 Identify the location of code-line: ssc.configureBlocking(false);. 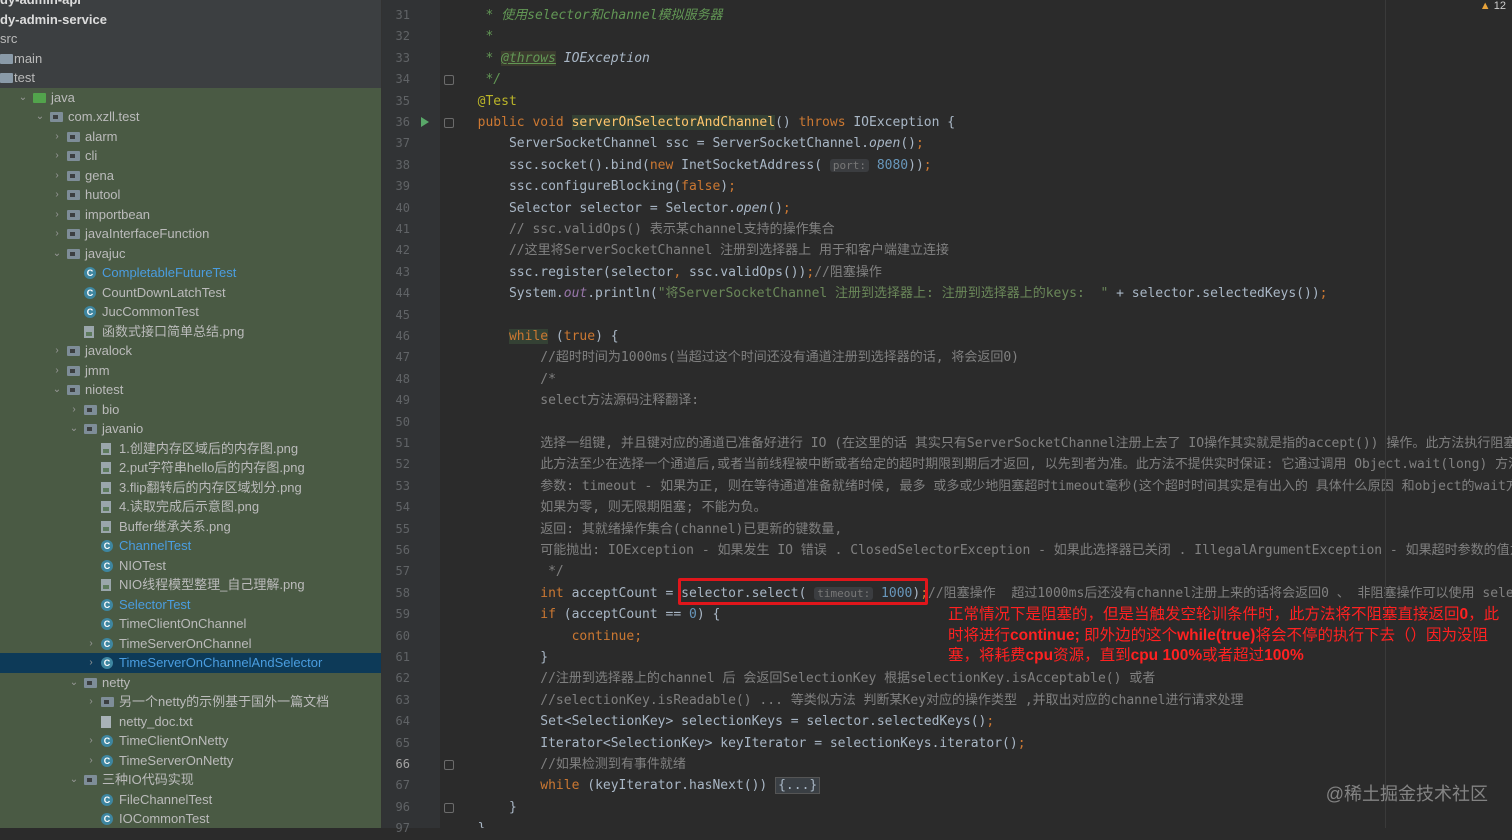
(599, 186).